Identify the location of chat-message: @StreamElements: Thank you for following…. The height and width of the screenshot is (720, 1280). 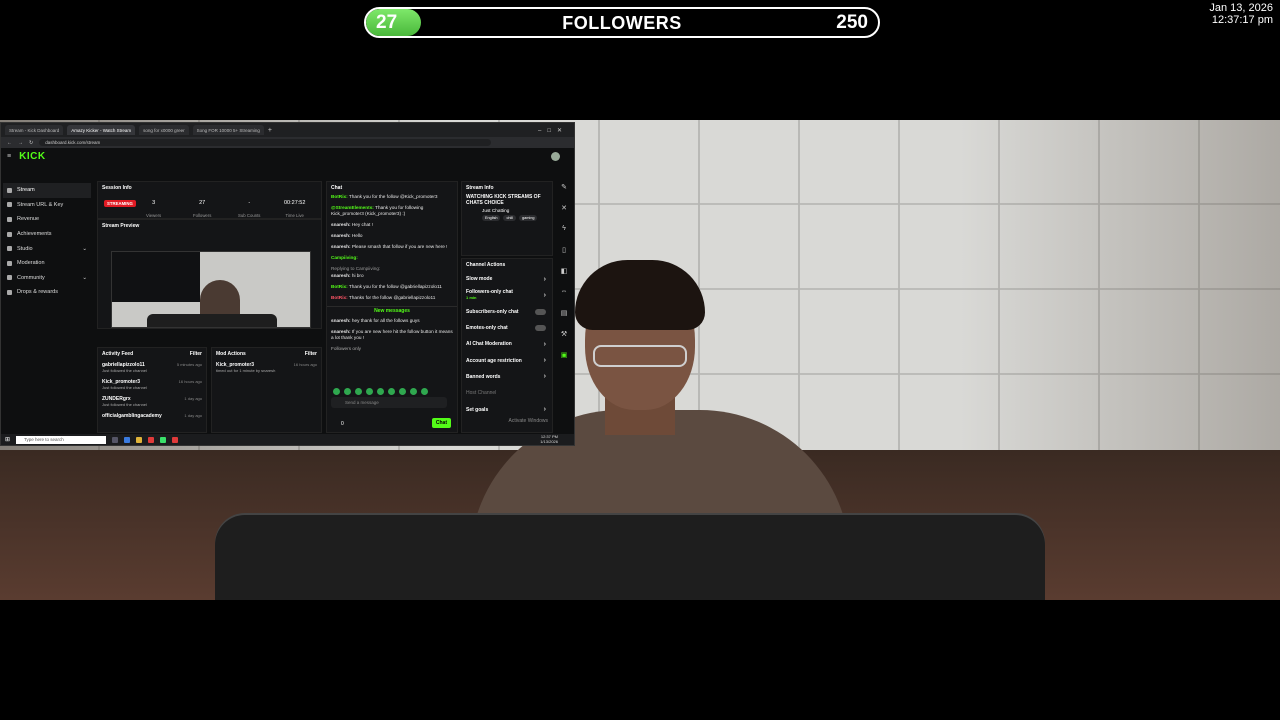
(377, 210).